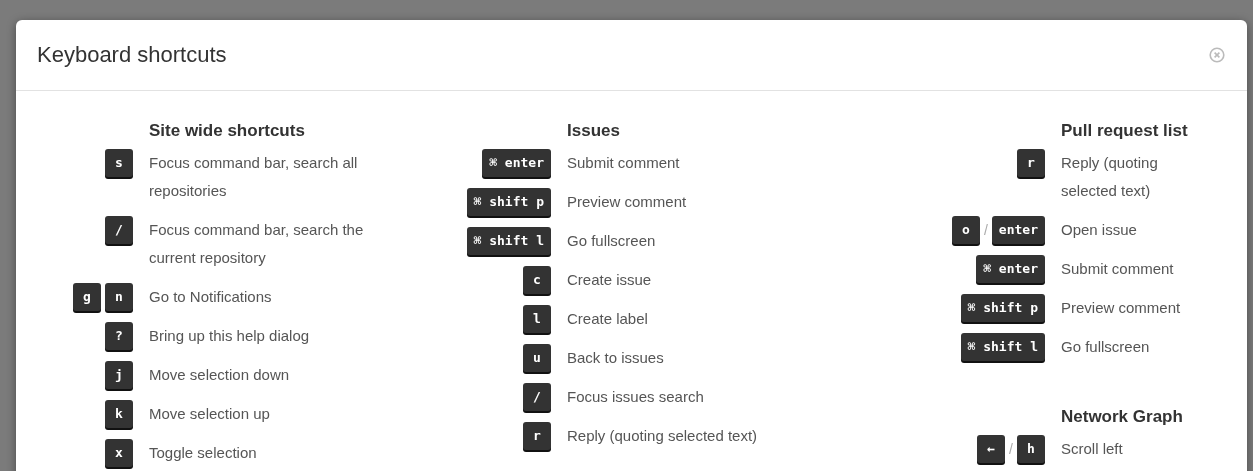 Image resolution: width=1253 pixels, height=471 pixels. I want to click on key-cap: o, so click(965, 230).